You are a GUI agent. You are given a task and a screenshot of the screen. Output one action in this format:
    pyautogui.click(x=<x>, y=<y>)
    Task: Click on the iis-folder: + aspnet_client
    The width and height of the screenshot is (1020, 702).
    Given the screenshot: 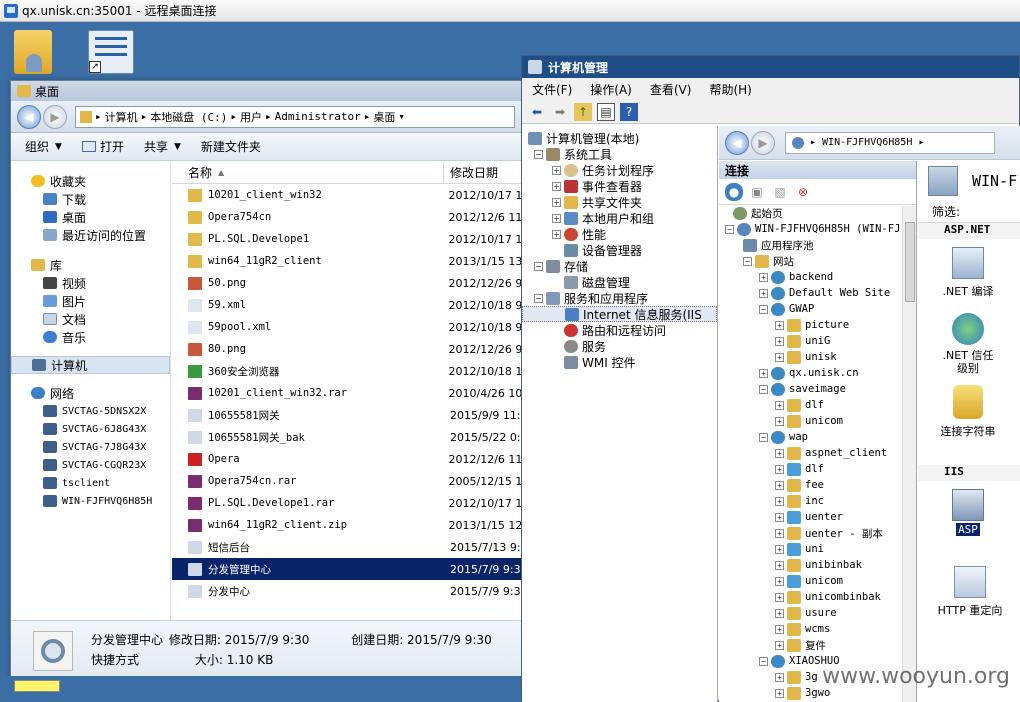 What is the action you would take?
    pyautogui.click(x=817, y=453)
    